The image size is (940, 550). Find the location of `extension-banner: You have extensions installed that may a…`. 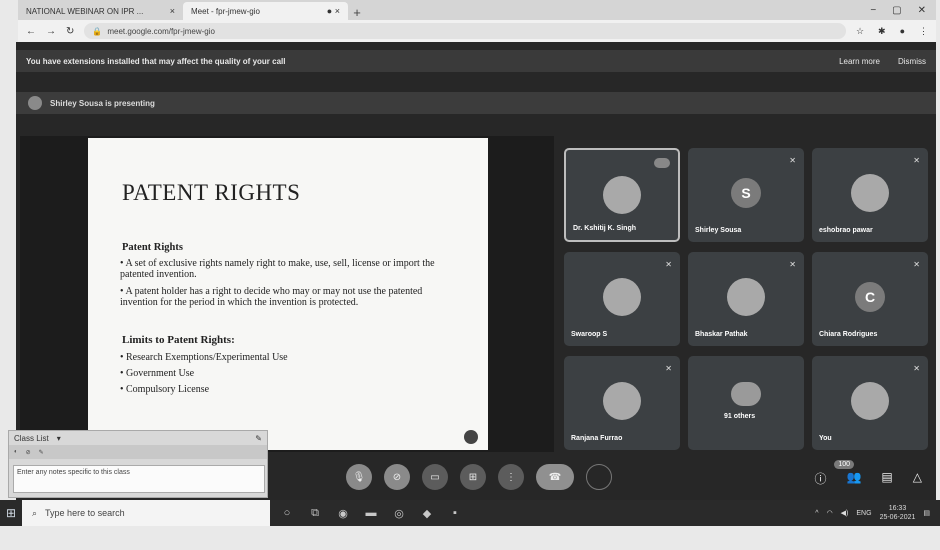

extension-banner: You have extensions installed that may a… is located at coordinates (476, 61).